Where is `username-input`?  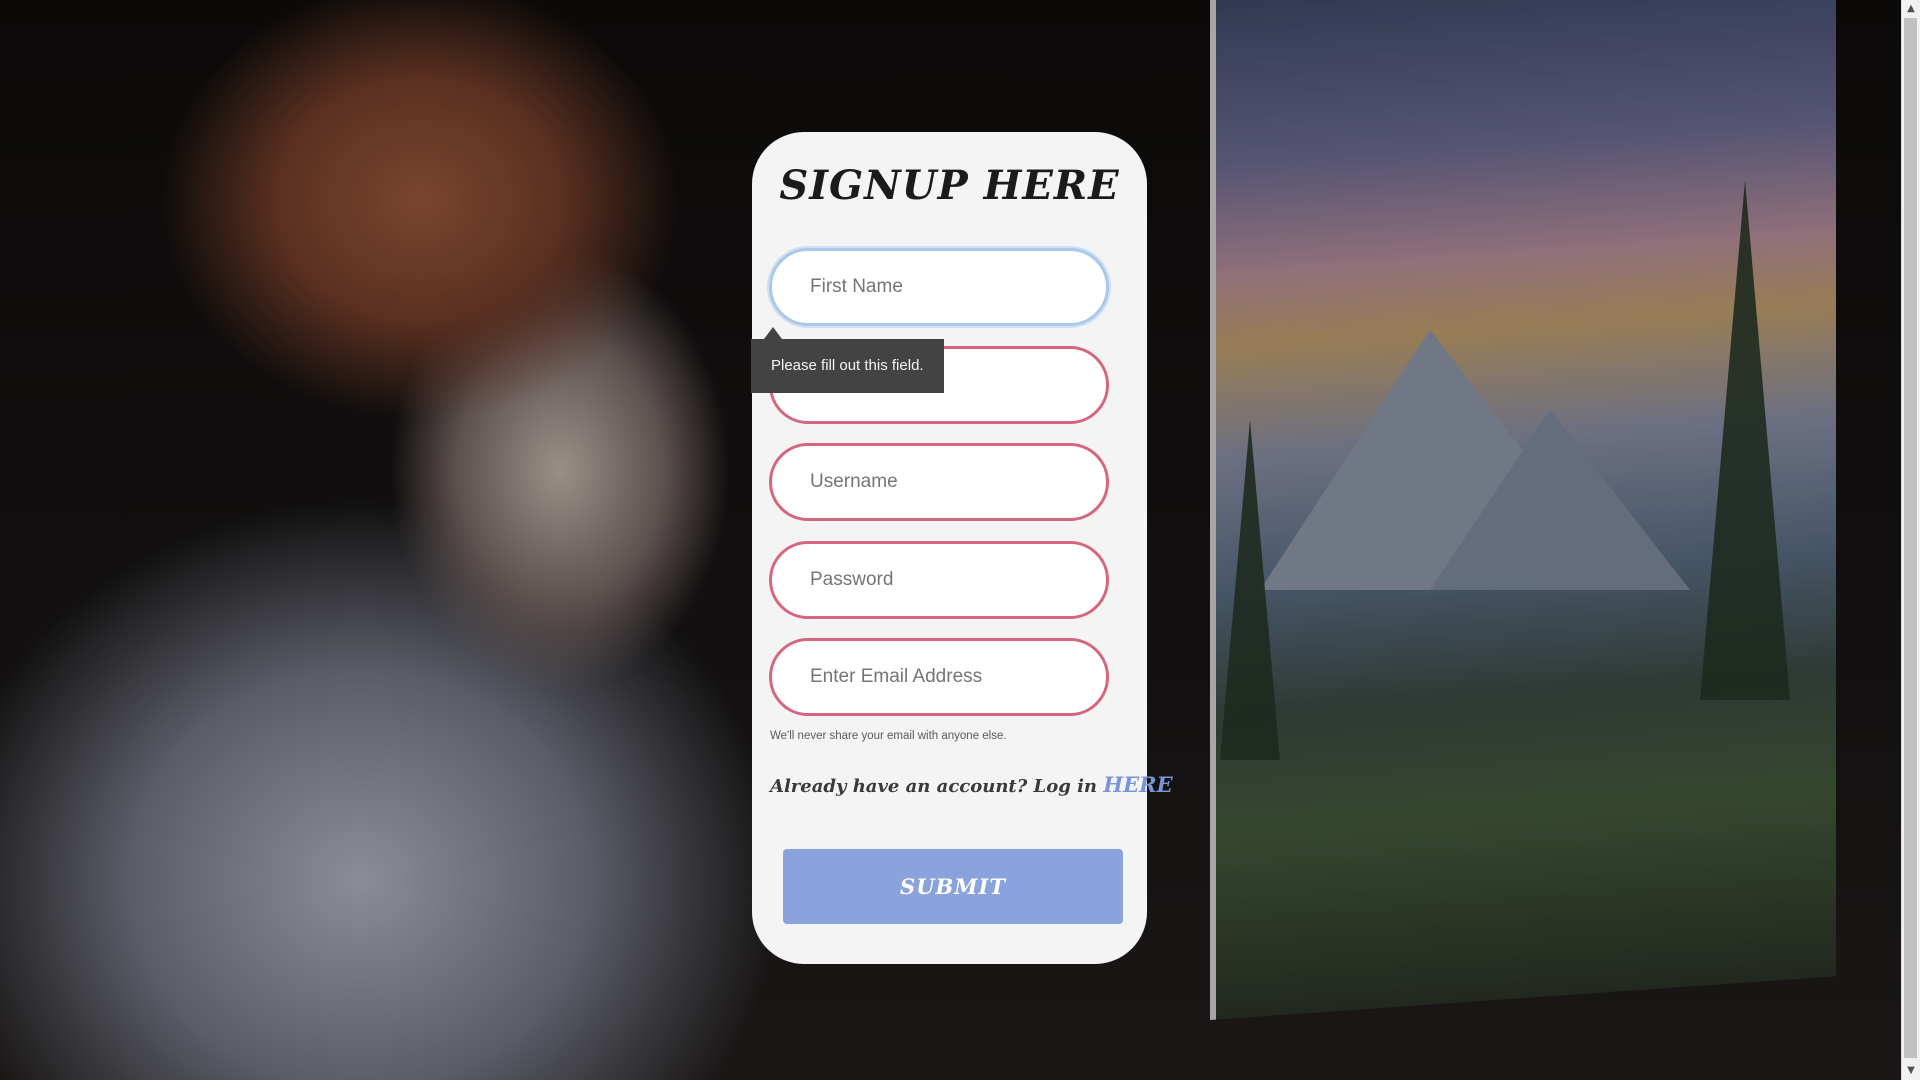 username-input is located at coordinates (939, 482).